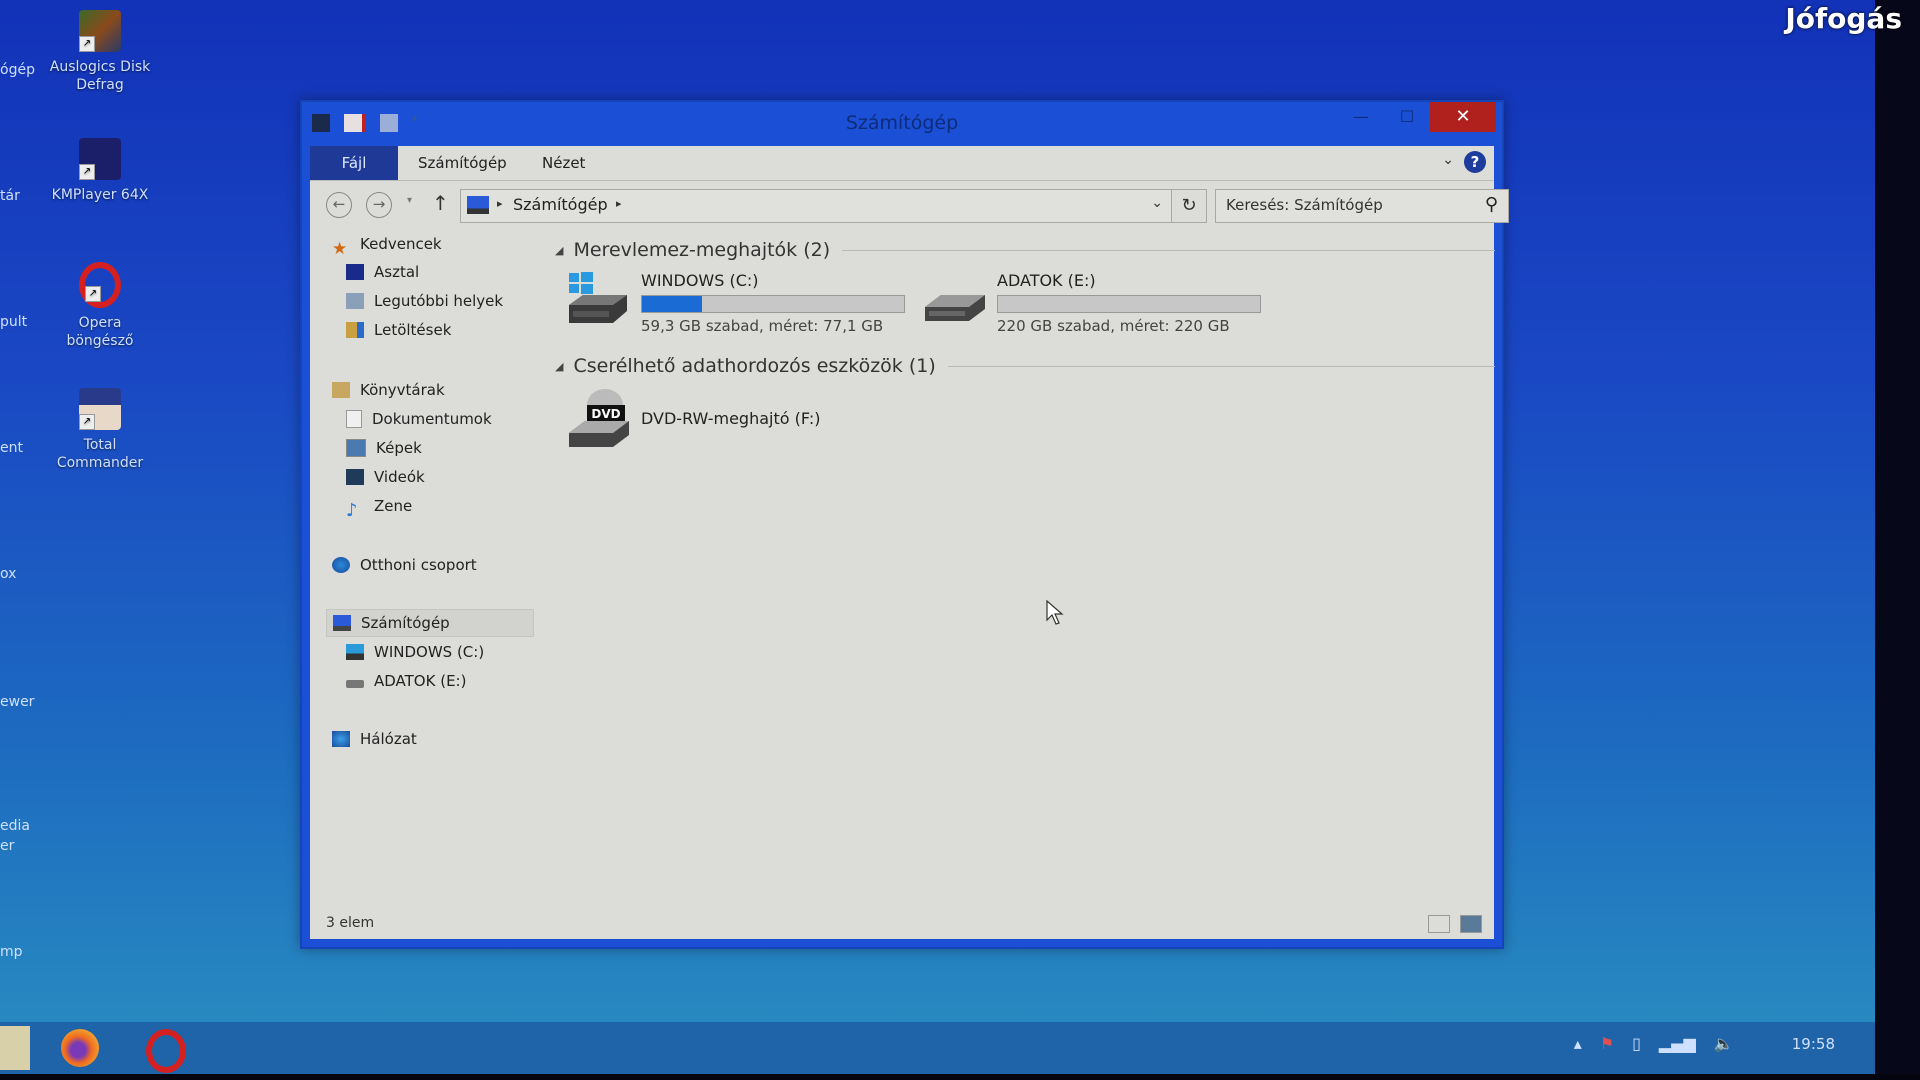 The image size is (1920, 1080). What do you see at coordinates (440, 203) in the screenshot?
I see `up-button: ↑` at bounding box center [440, 203].